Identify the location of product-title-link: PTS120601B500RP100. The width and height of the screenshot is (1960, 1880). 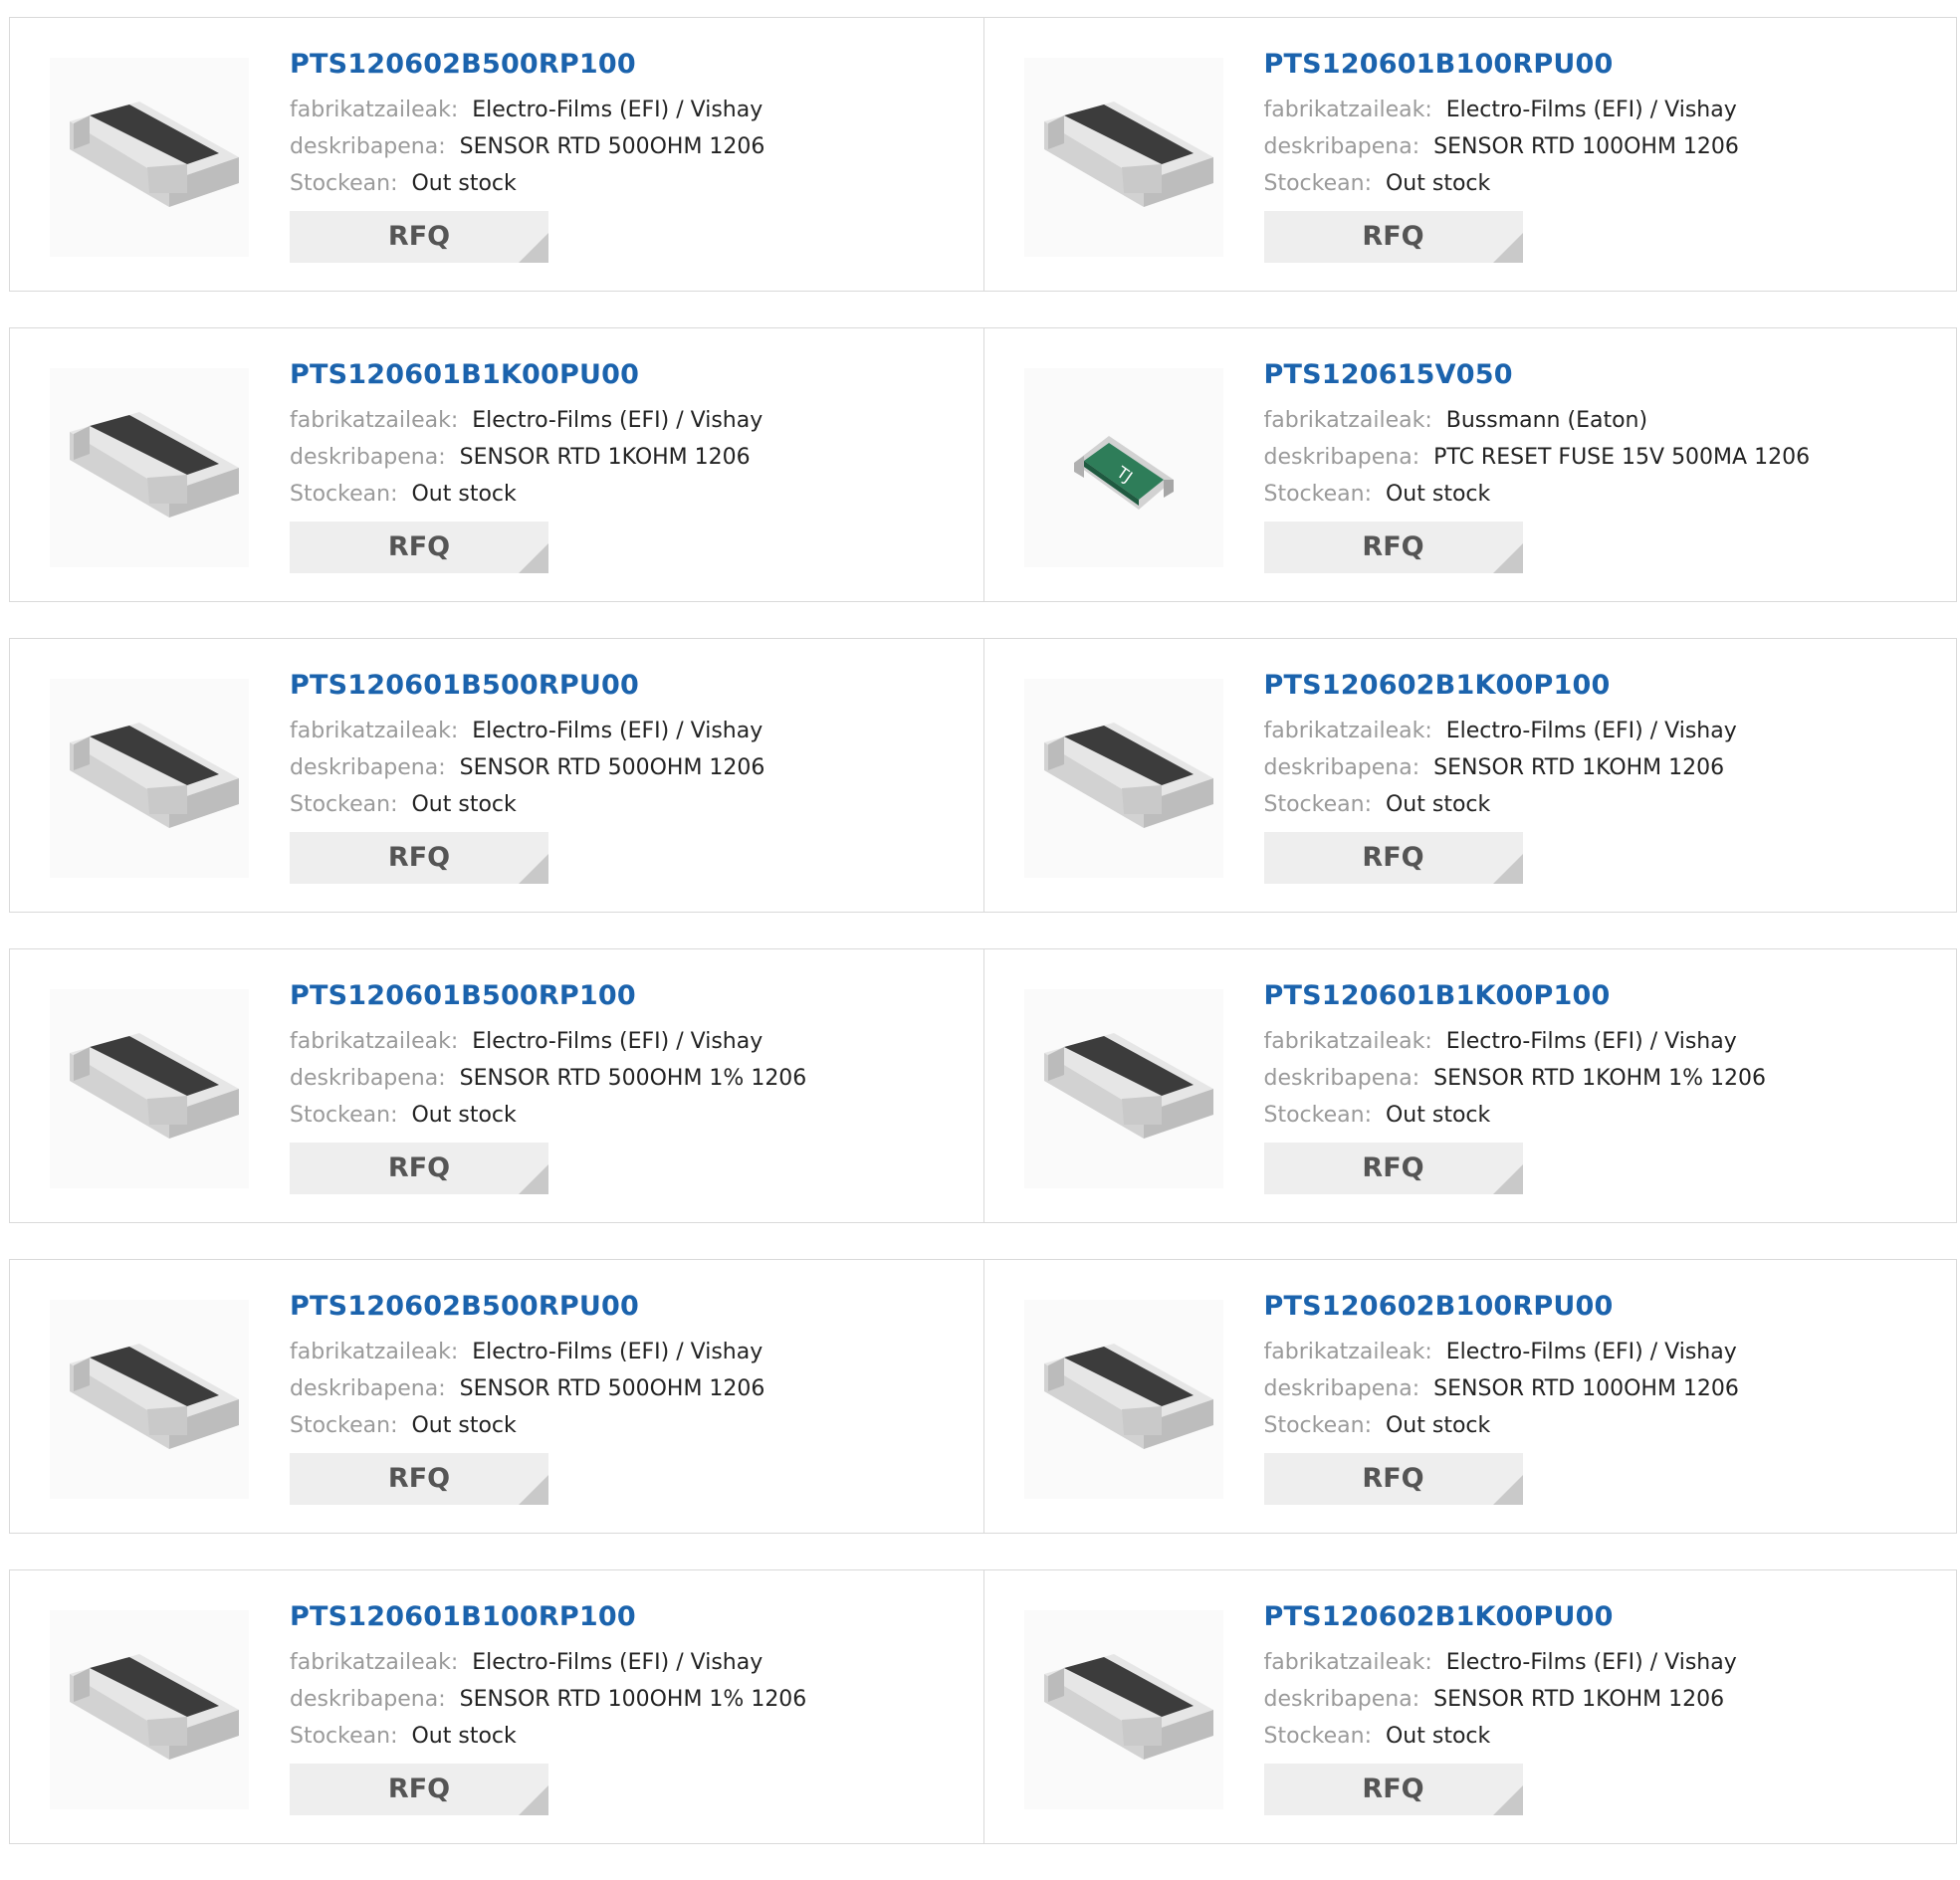
(632, 996).